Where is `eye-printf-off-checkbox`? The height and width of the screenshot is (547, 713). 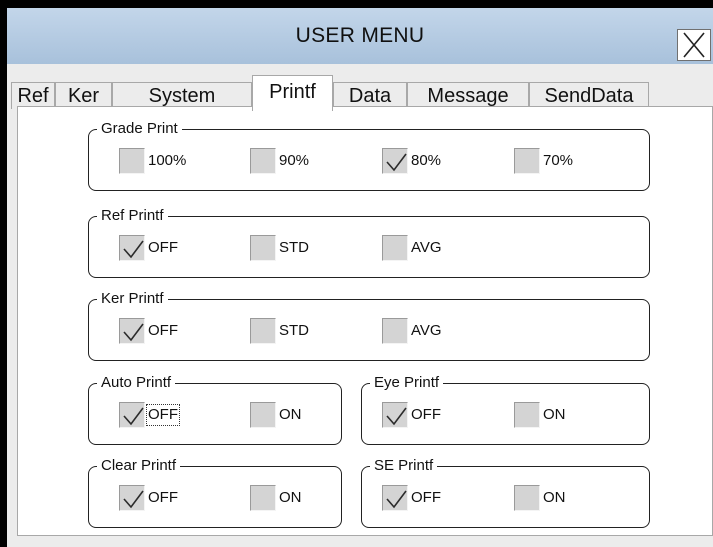 eye-printf-off-checkbox is located at coordinates (395, 415).